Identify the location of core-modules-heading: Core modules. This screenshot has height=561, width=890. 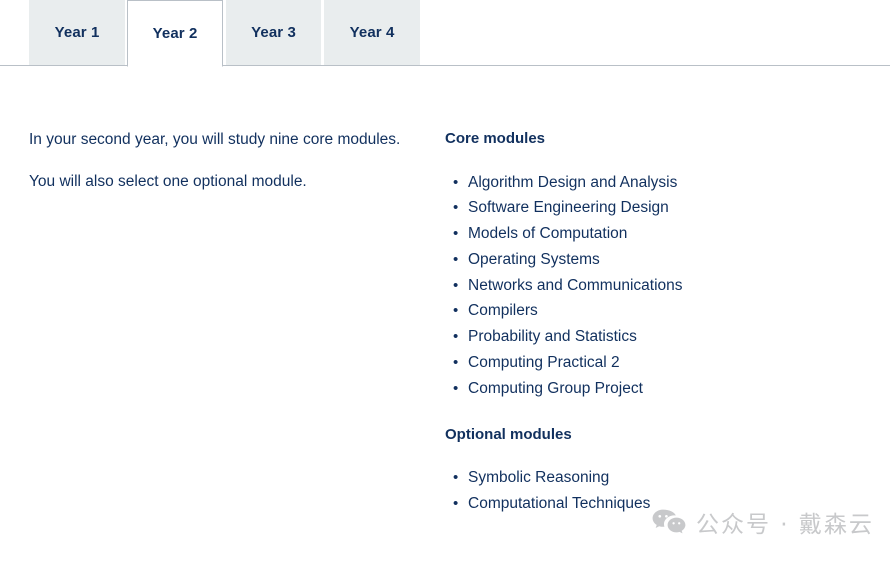
(495, 138).